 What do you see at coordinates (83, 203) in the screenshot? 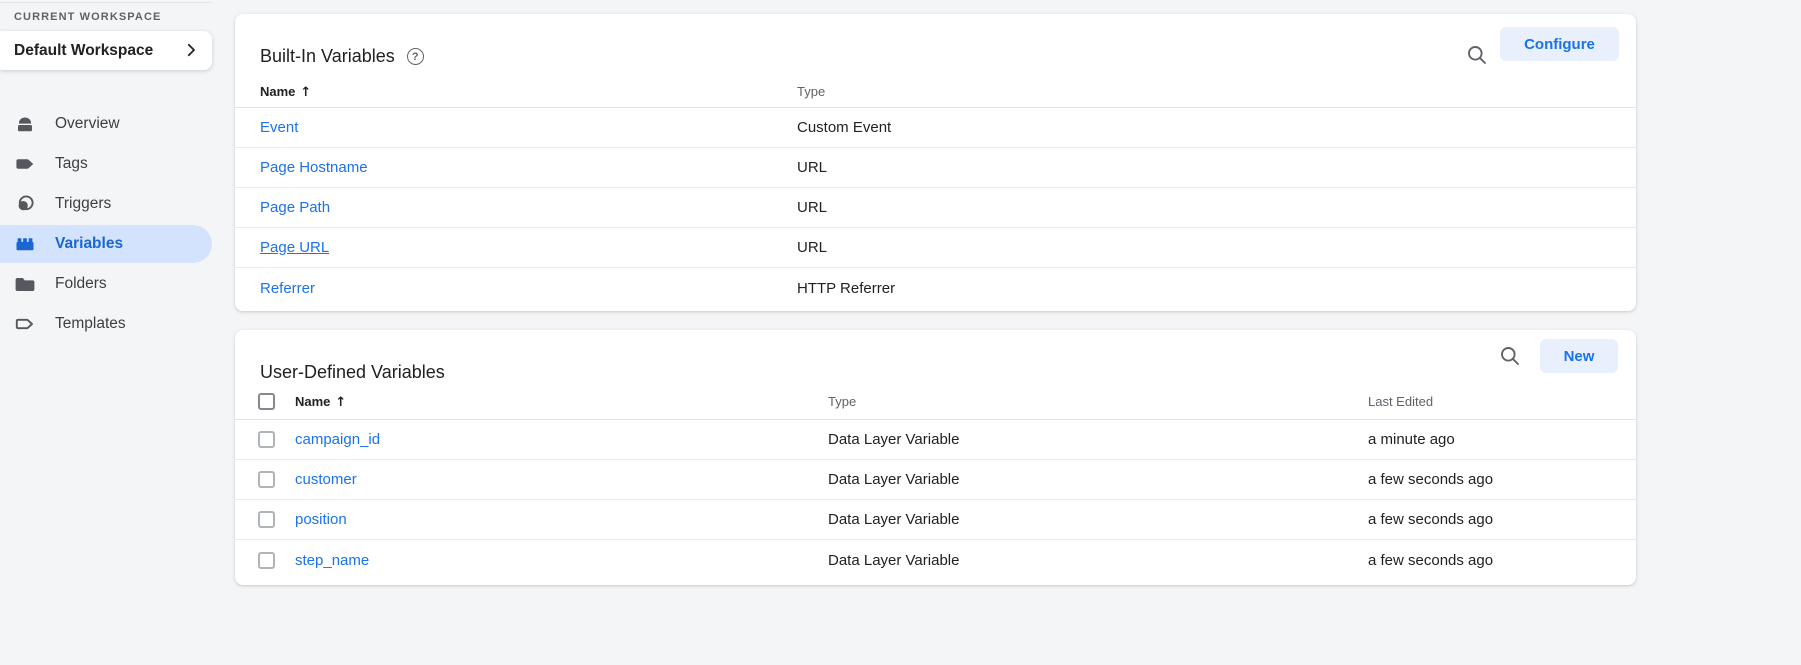
I see `sidebar-item-label: Triggers` at bounding box center [83, 203].